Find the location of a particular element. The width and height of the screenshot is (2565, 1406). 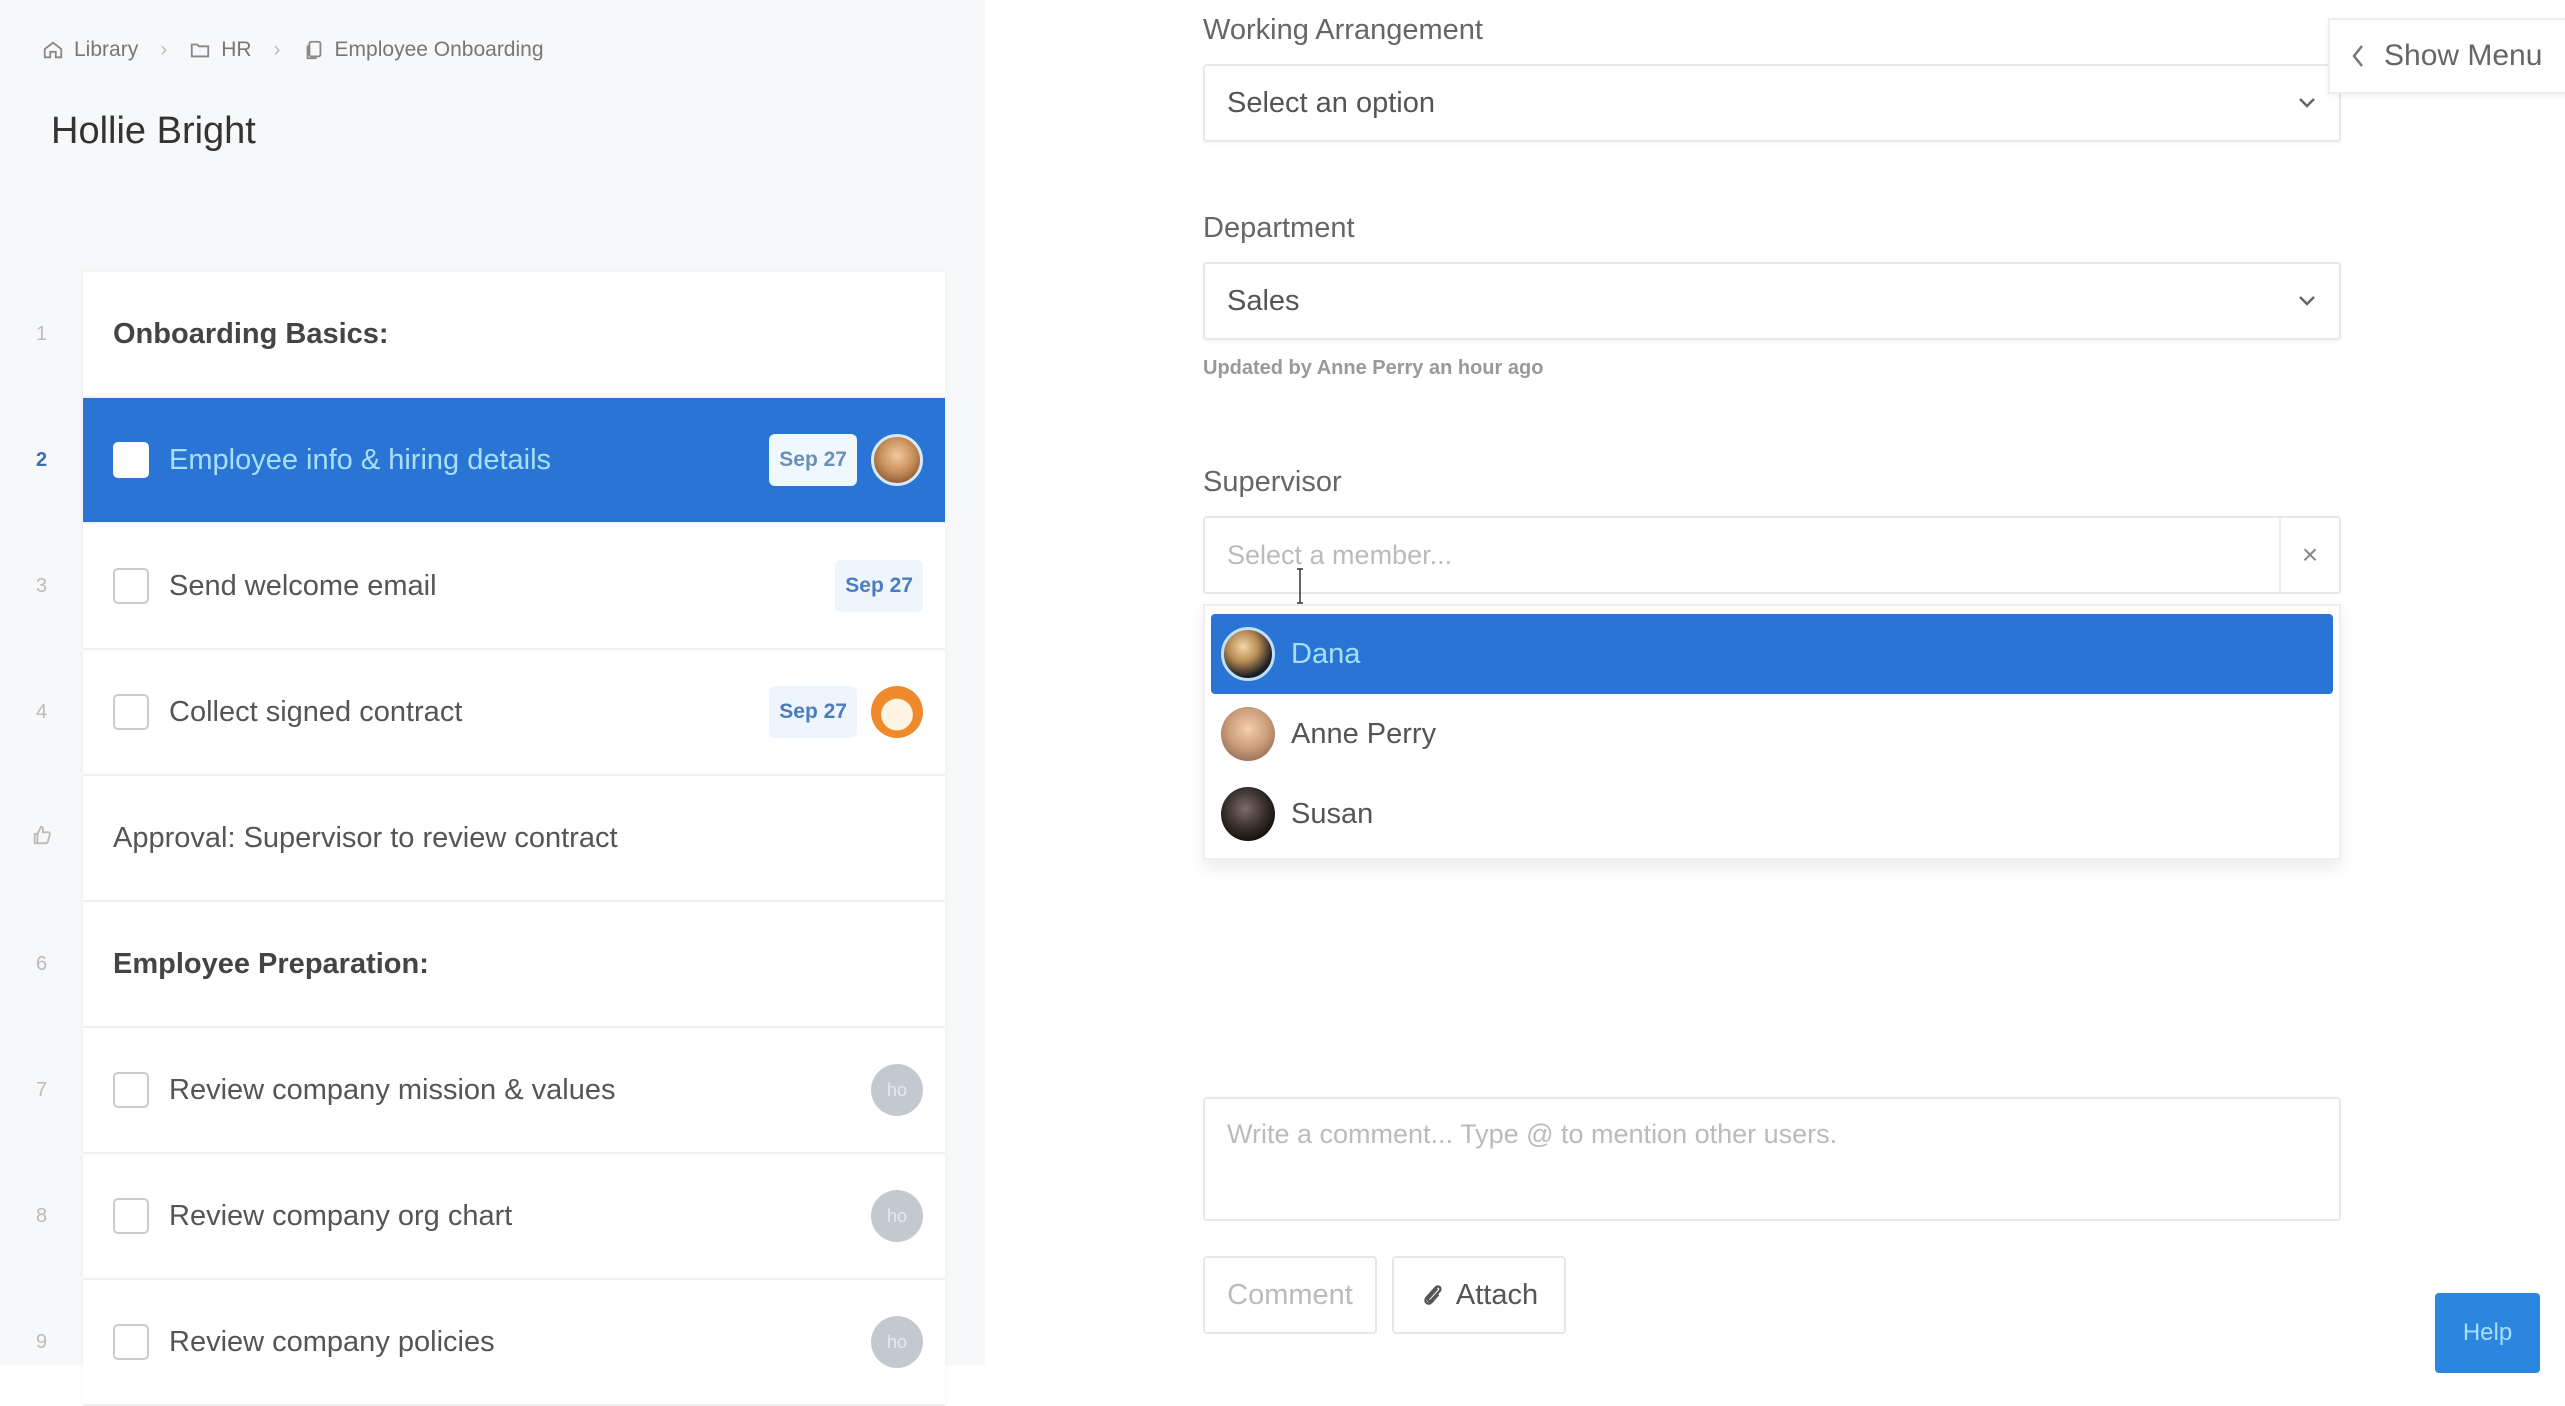

row-number: 3 is located at coordinates (41, 585).